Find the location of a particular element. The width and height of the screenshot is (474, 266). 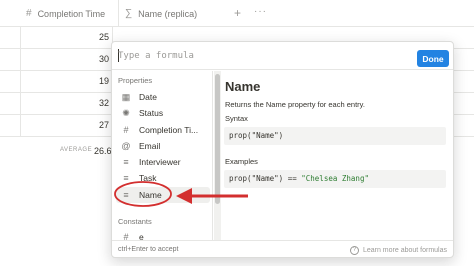

sidebar-item-label: Task is located at coordinates (148, 178).